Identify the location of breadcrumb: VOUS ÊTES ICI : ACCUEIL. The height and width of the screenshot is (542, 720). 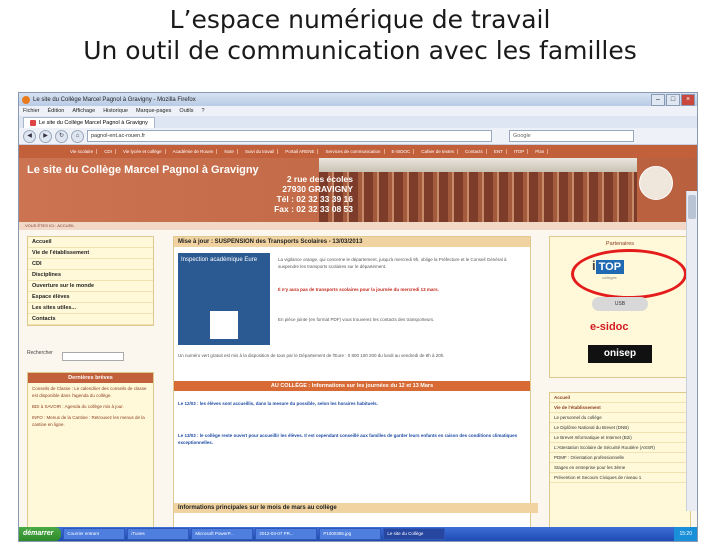
(358, 226).